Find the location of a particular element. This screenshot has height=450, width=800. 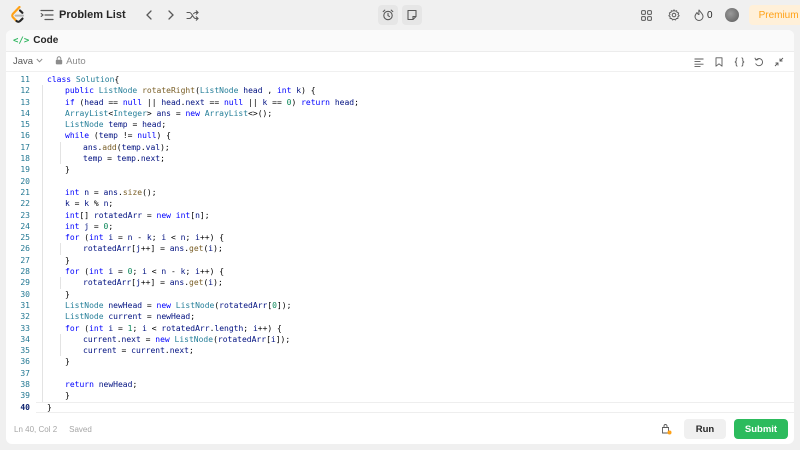

code-token: } is located at coordinates (67, 294).